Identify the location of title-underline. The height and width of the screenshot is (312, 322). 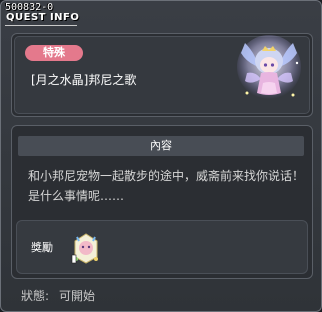
(41, 25).